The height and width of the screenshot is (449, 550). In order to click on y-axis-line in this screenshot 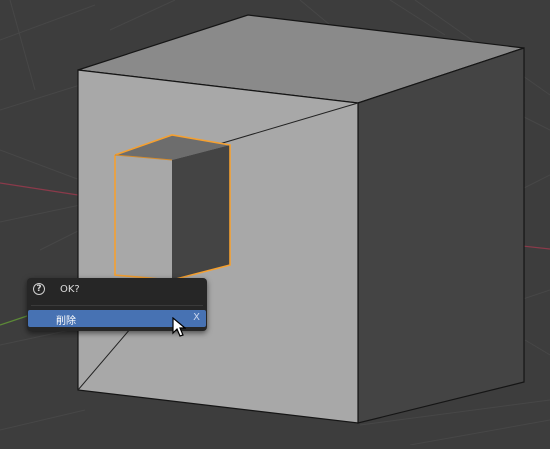, I will do `click(15, 320)`.